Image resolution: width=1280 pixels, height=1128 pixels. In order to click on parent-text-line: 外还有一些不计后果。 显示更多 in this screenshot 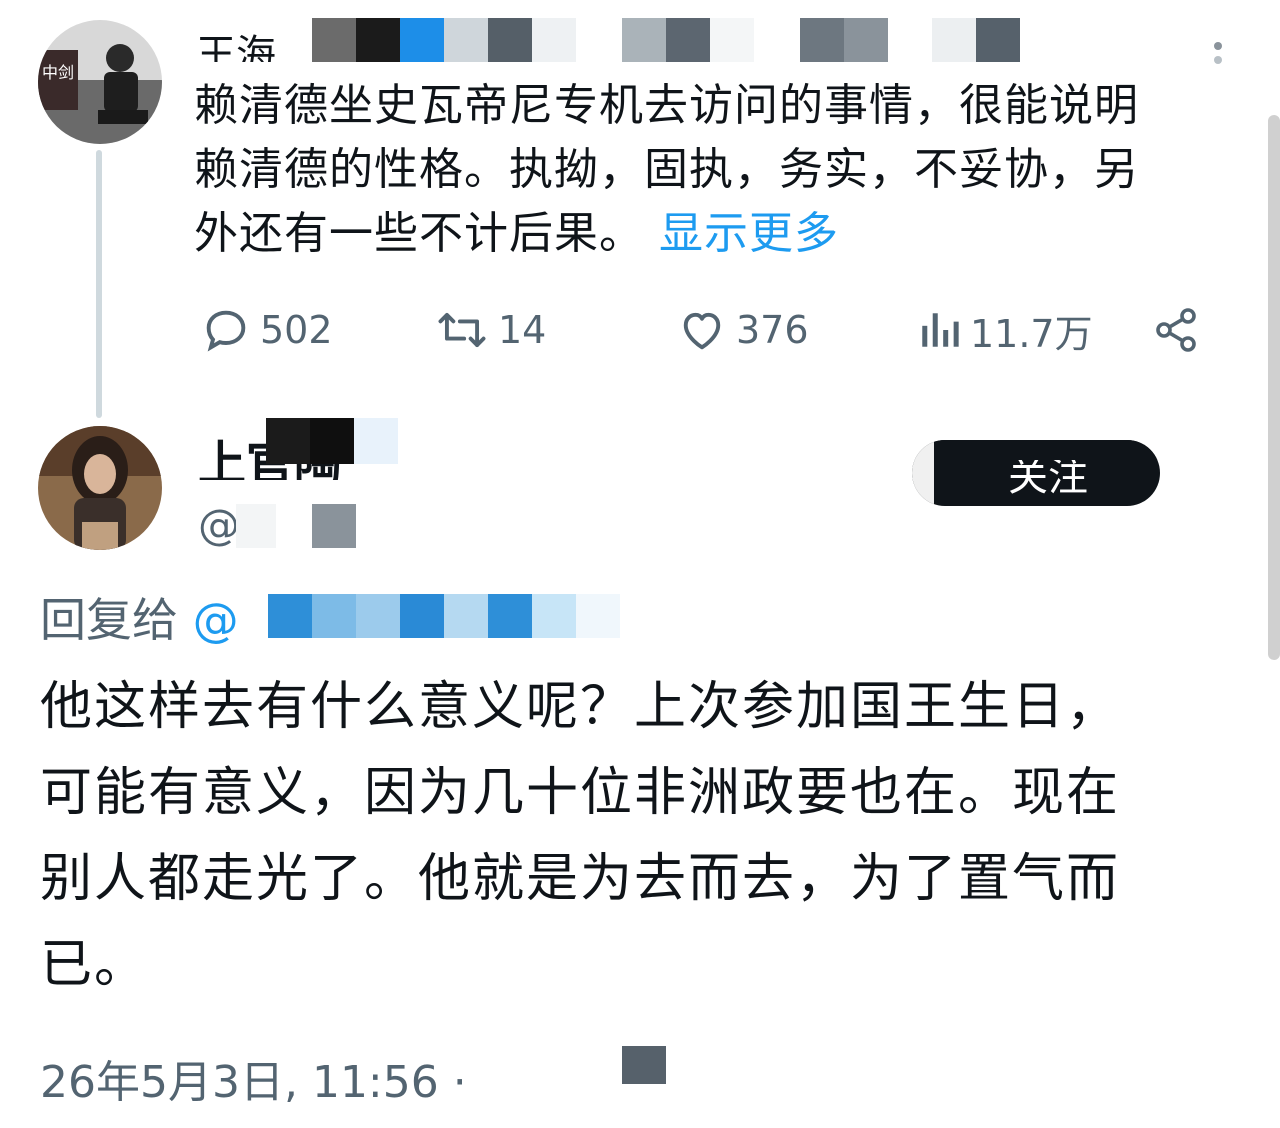, I will do `click(724, 234)`.